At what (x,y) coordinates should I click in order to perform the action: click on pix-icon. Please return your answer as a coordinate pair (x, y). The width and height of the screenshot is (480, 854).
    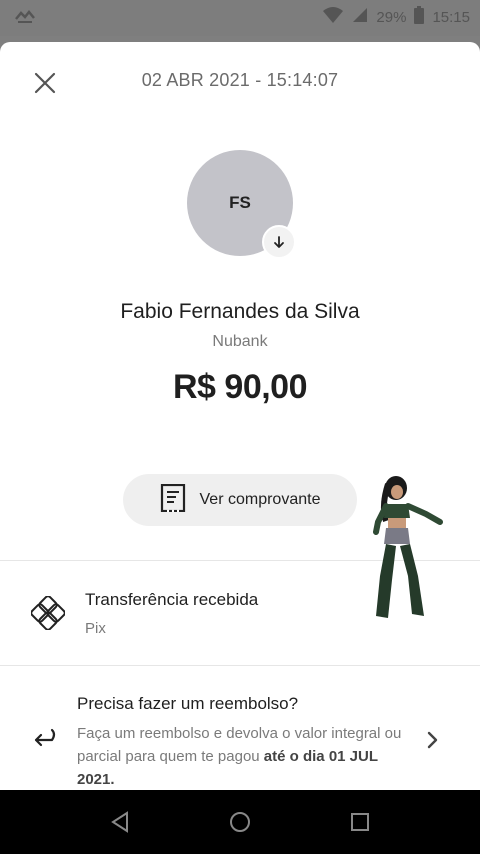
    Looking at the image, I should click on (48, 615).